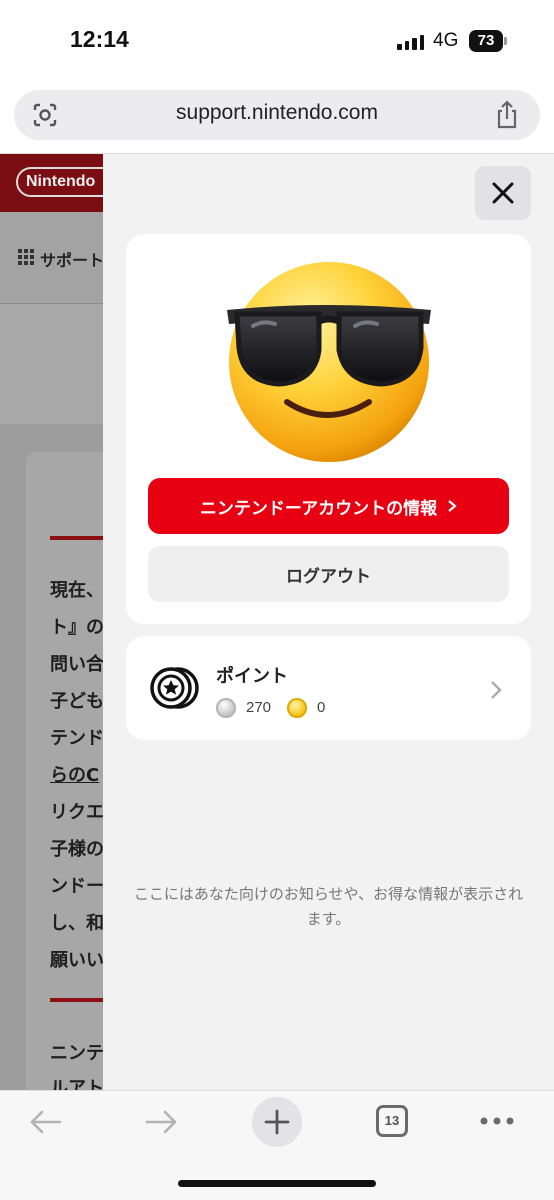  Describe the element at coordinates (77, 701) in the screenshot. I see `bg-text-line: 子ども` at that location.